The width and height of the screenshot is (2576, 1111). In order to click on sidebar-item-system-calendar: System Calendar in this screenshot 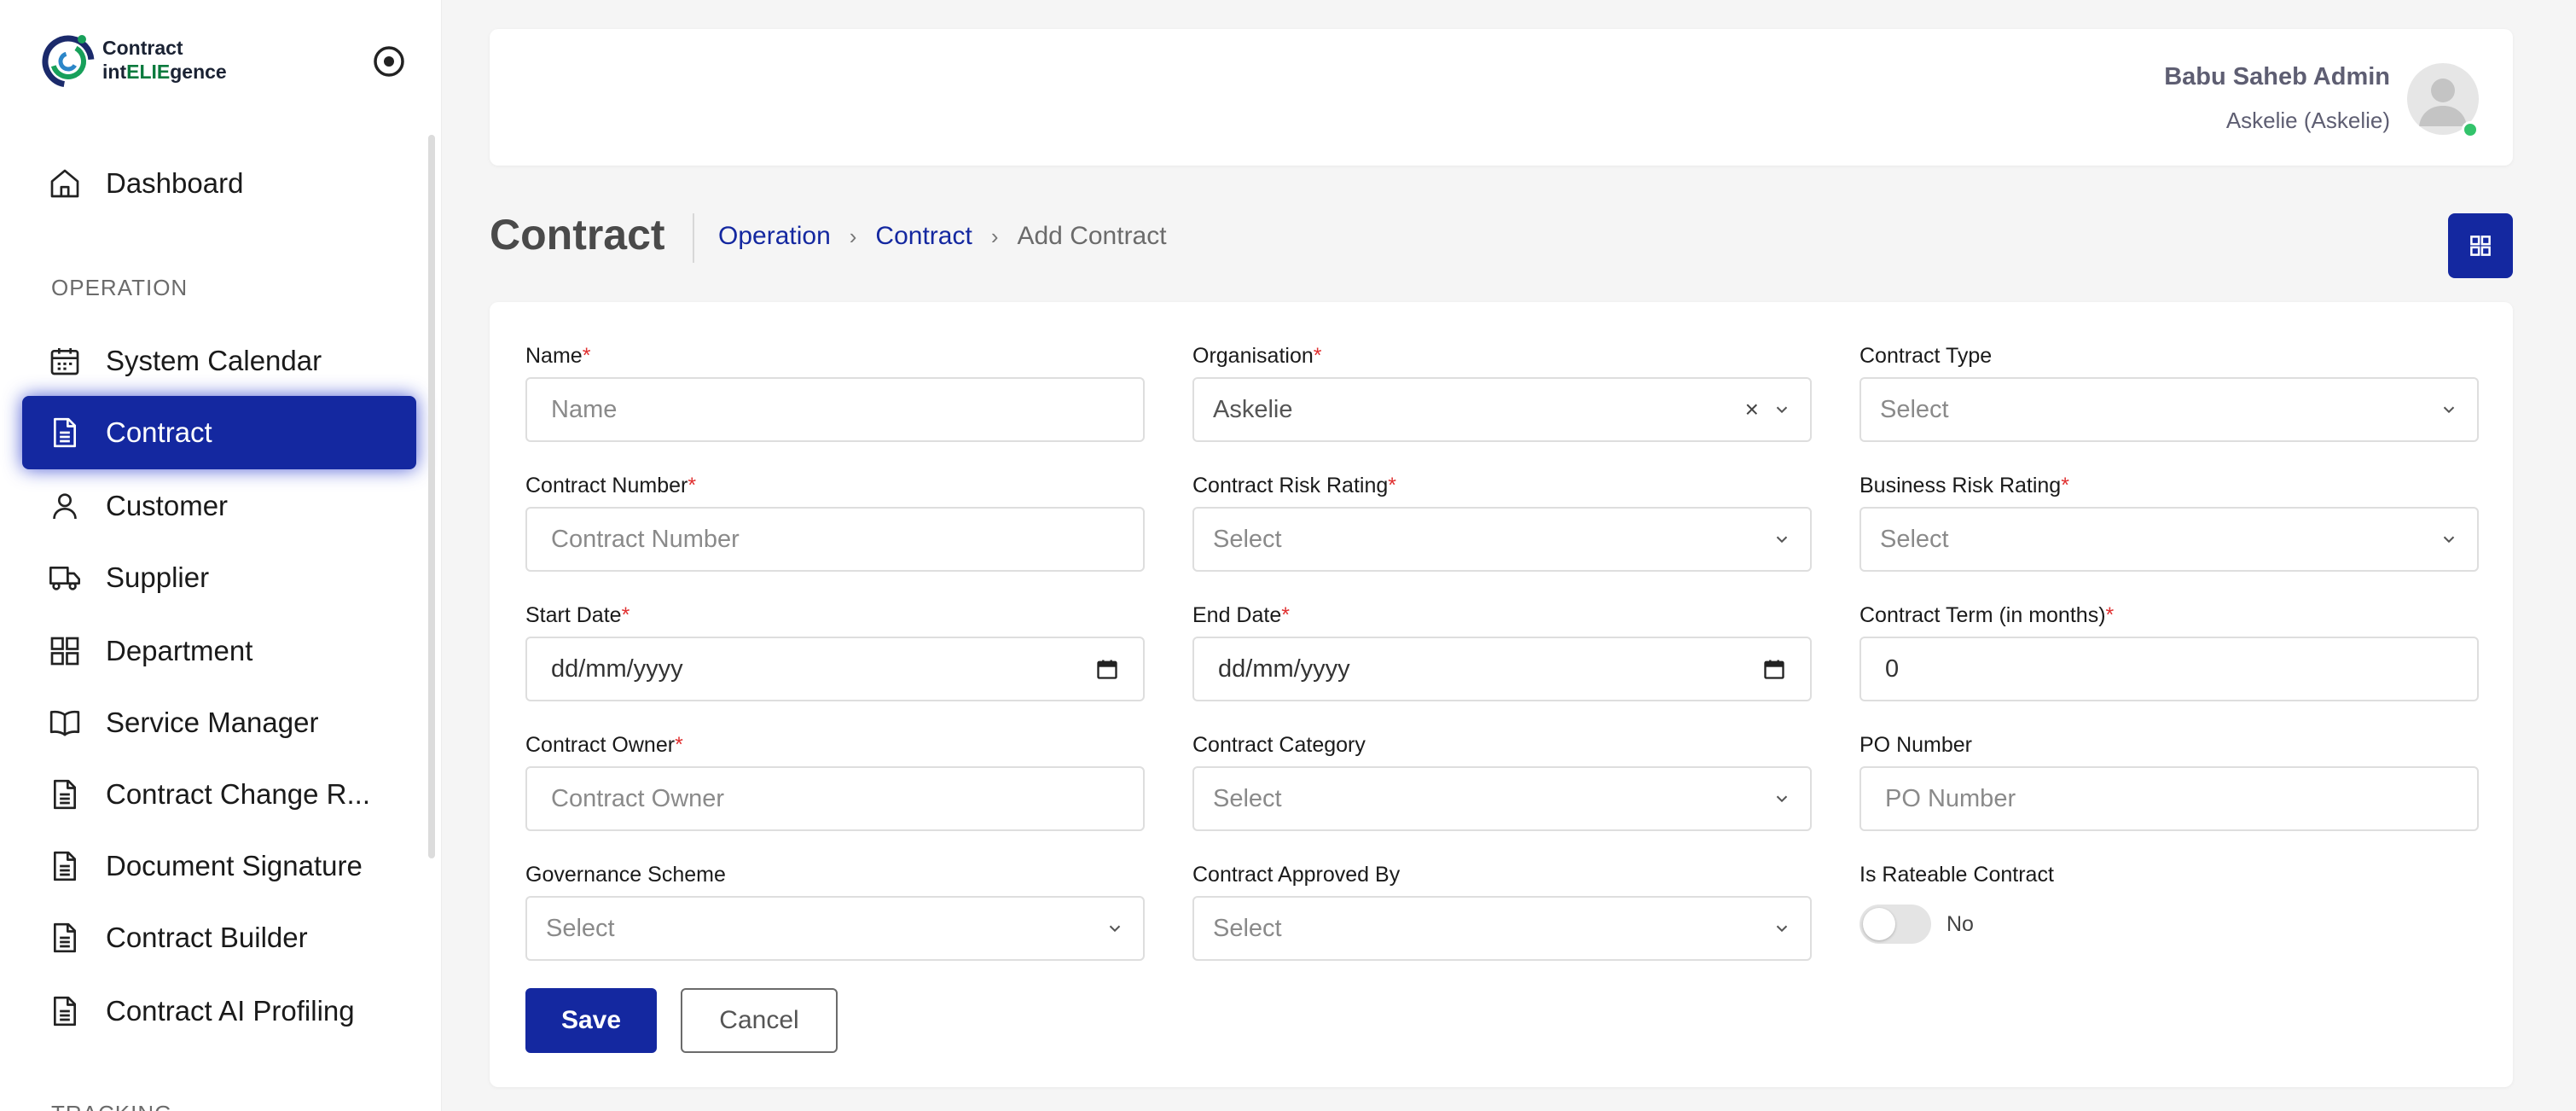, I will do `click(219, 361)`.